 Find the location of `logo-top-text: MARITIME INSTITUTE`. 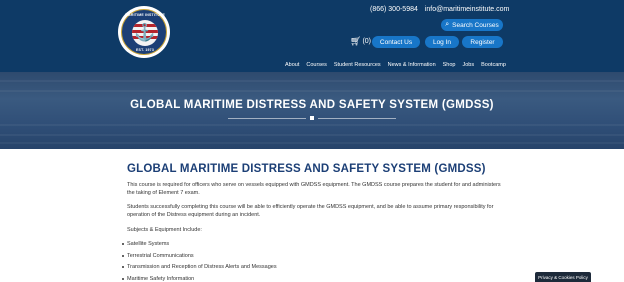

logo-top-text: MARITIME INSTITUTE is located at coordinates (145, 15).